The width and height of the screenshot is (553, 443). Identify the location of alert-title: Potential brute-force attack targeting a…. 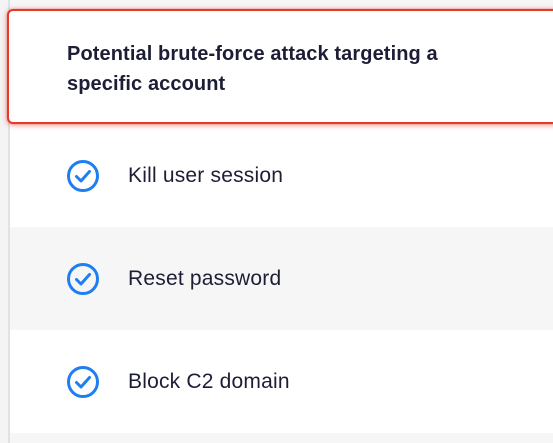
(252, 69).